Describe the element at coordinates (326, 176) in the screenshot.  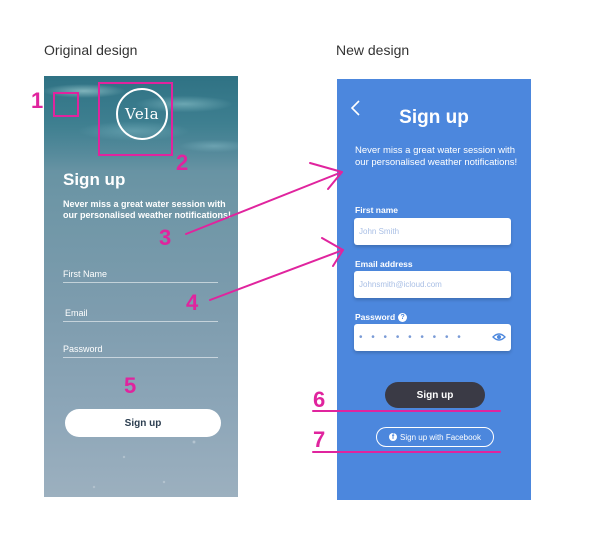
I see `arrow-3-head` at that location.